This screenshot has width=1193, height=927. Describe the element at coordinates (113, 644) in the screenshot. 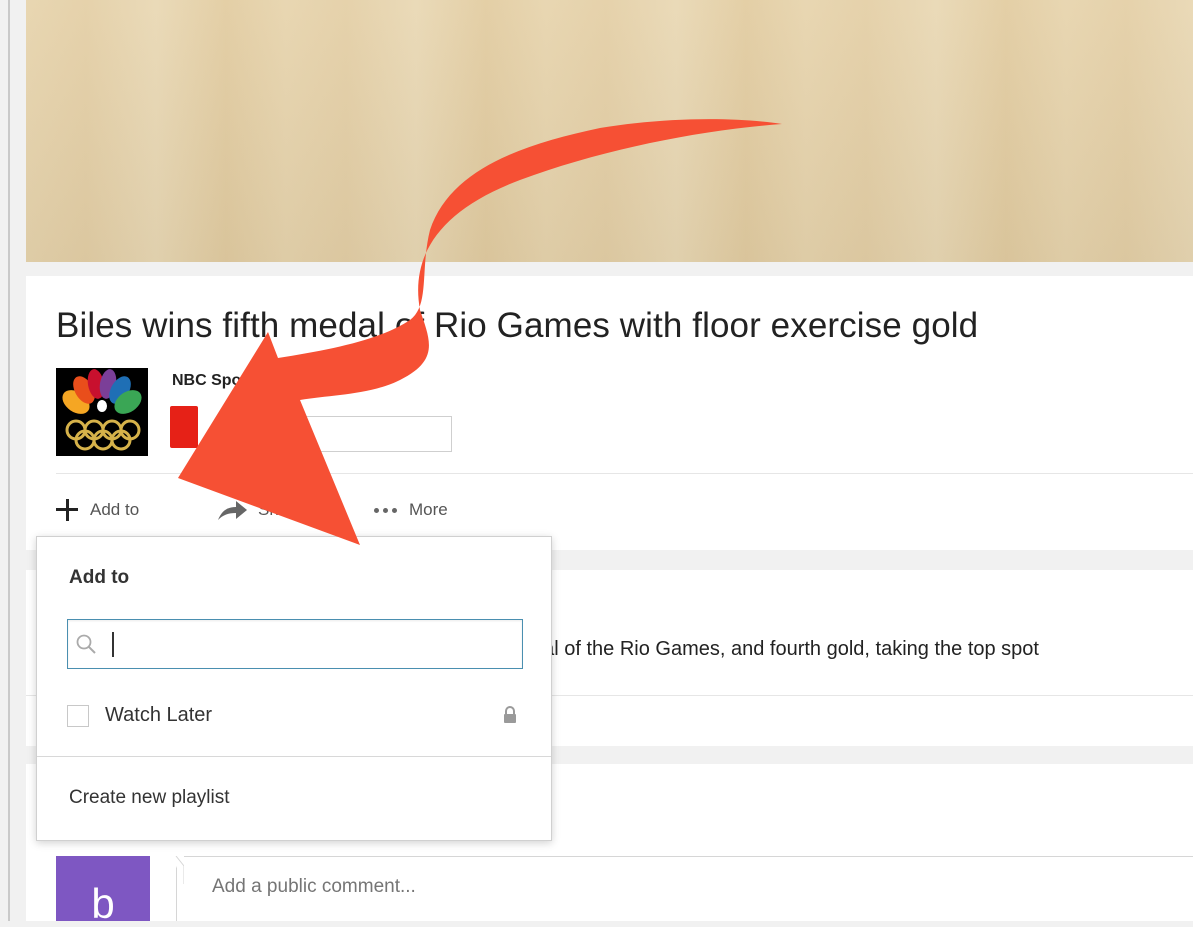

I see `text-caret` at that location.